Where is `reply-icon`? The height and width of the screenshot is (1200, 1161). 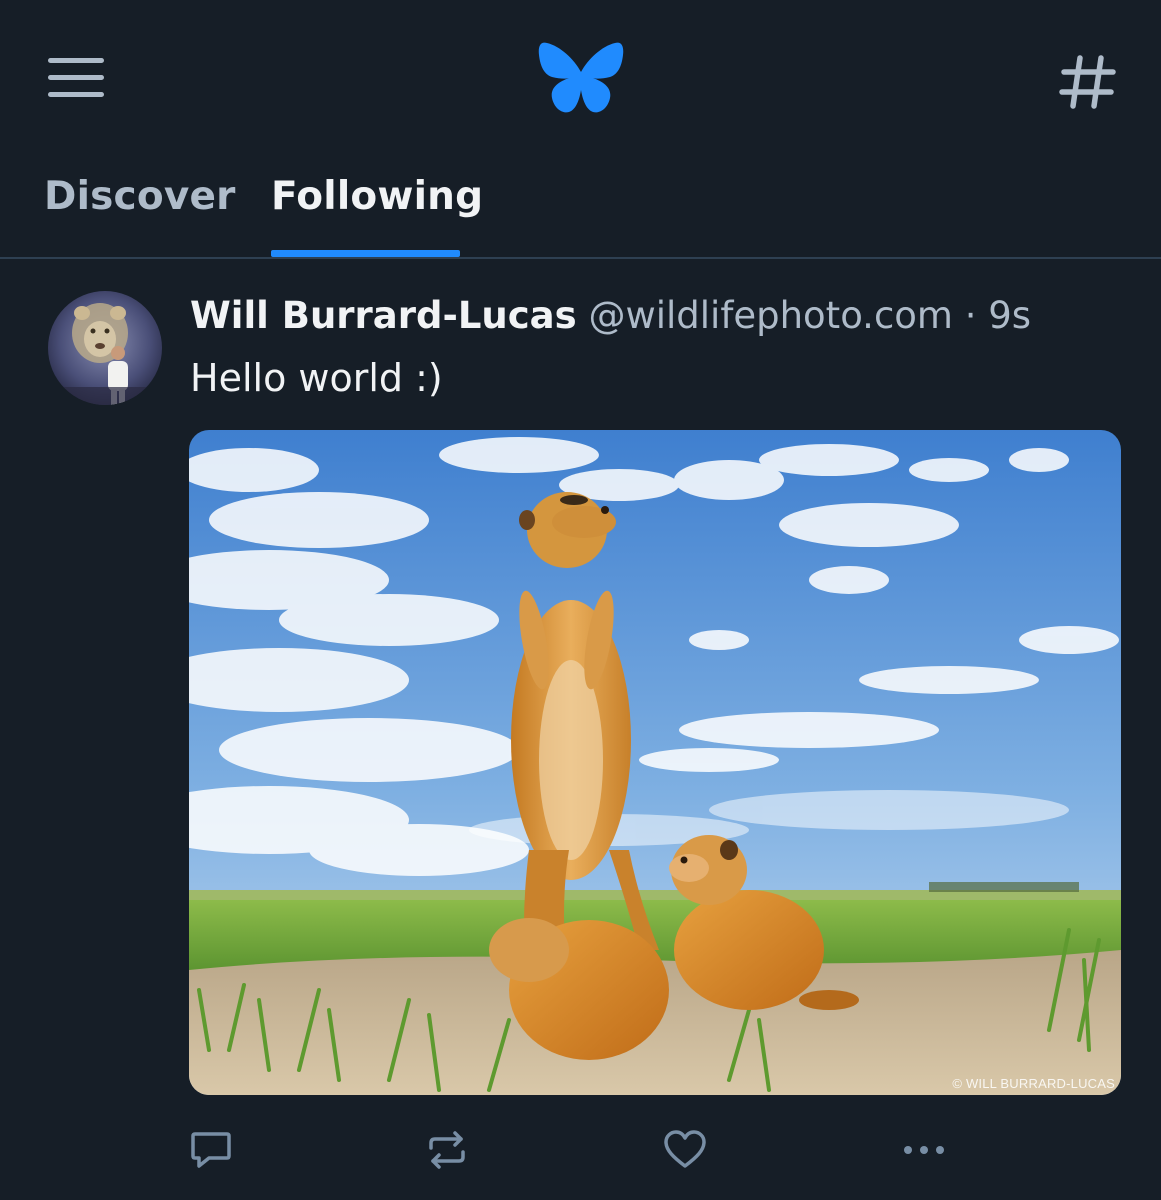
reply-icon is located at coordinates (211, 1155).